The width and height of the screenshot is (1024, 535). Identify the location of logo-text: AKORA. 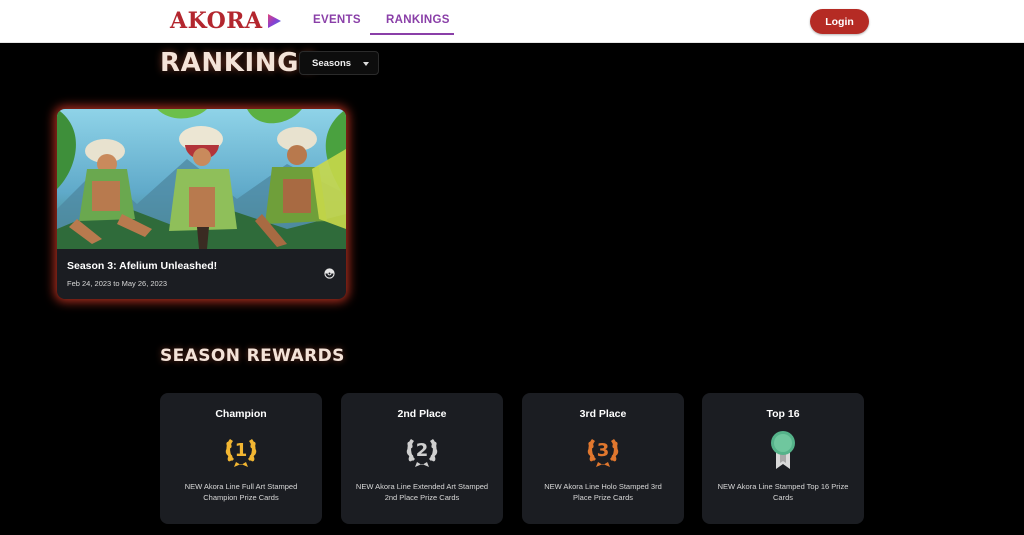
(216, 21).